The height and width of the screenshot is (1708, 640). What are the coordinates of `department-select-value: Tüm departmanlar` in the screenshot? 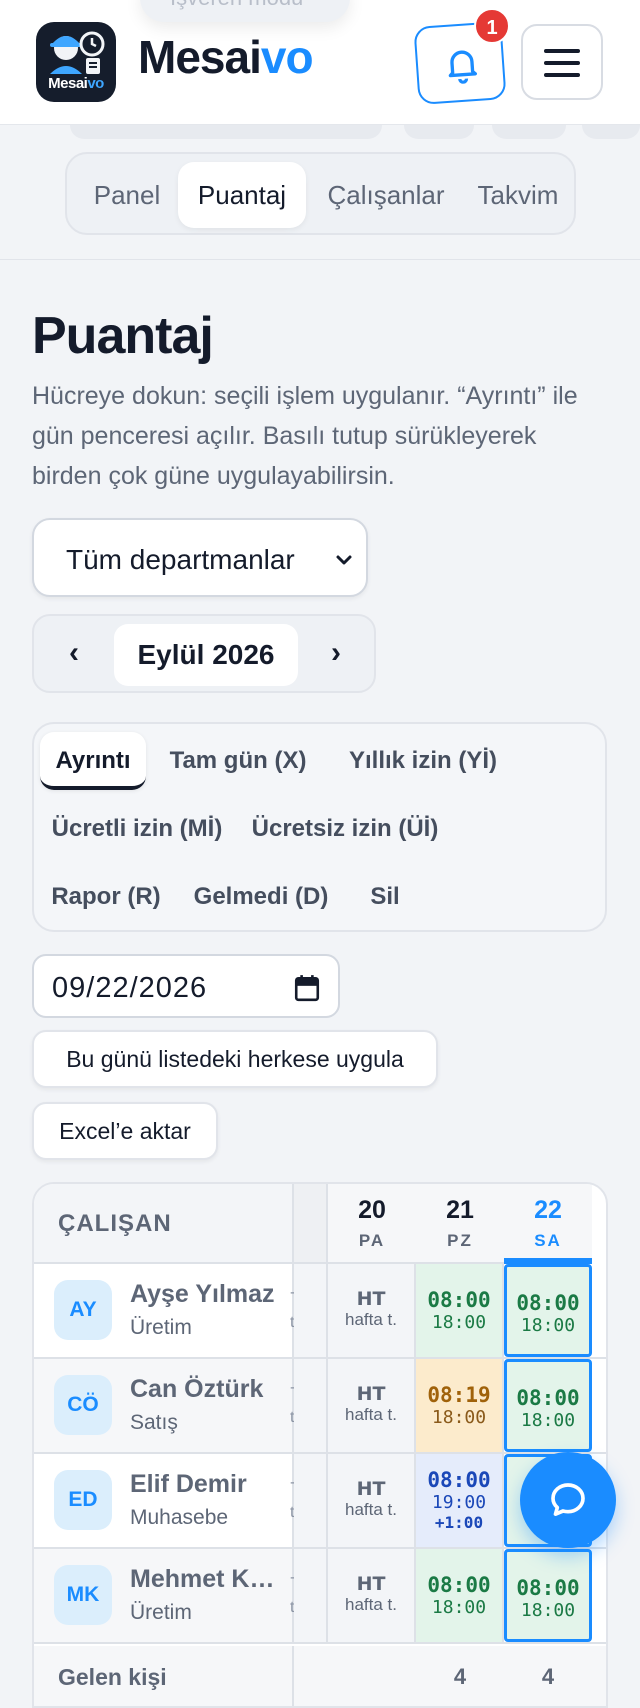 It's located at (180, 559).